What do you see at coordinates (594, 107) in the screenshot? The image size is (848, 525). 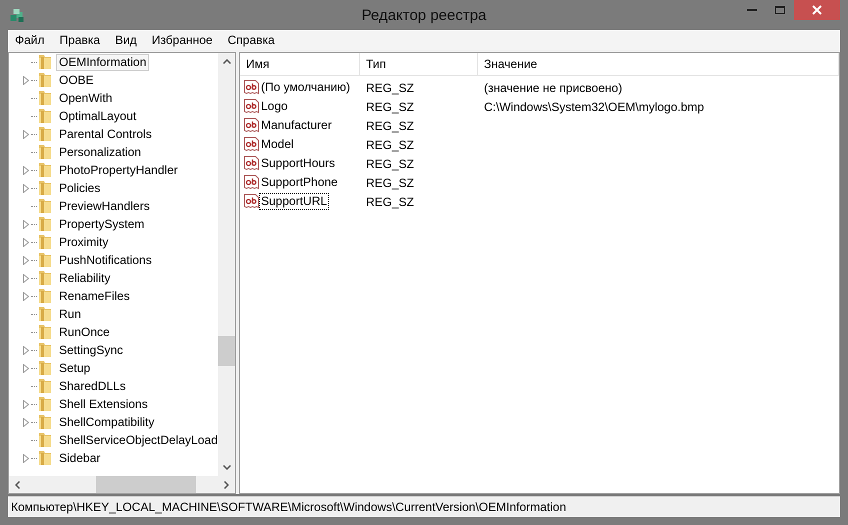 I see `value-data: C:\Windows\System32\OEM\mylogo.bmp` at bounding box center [594, 107].